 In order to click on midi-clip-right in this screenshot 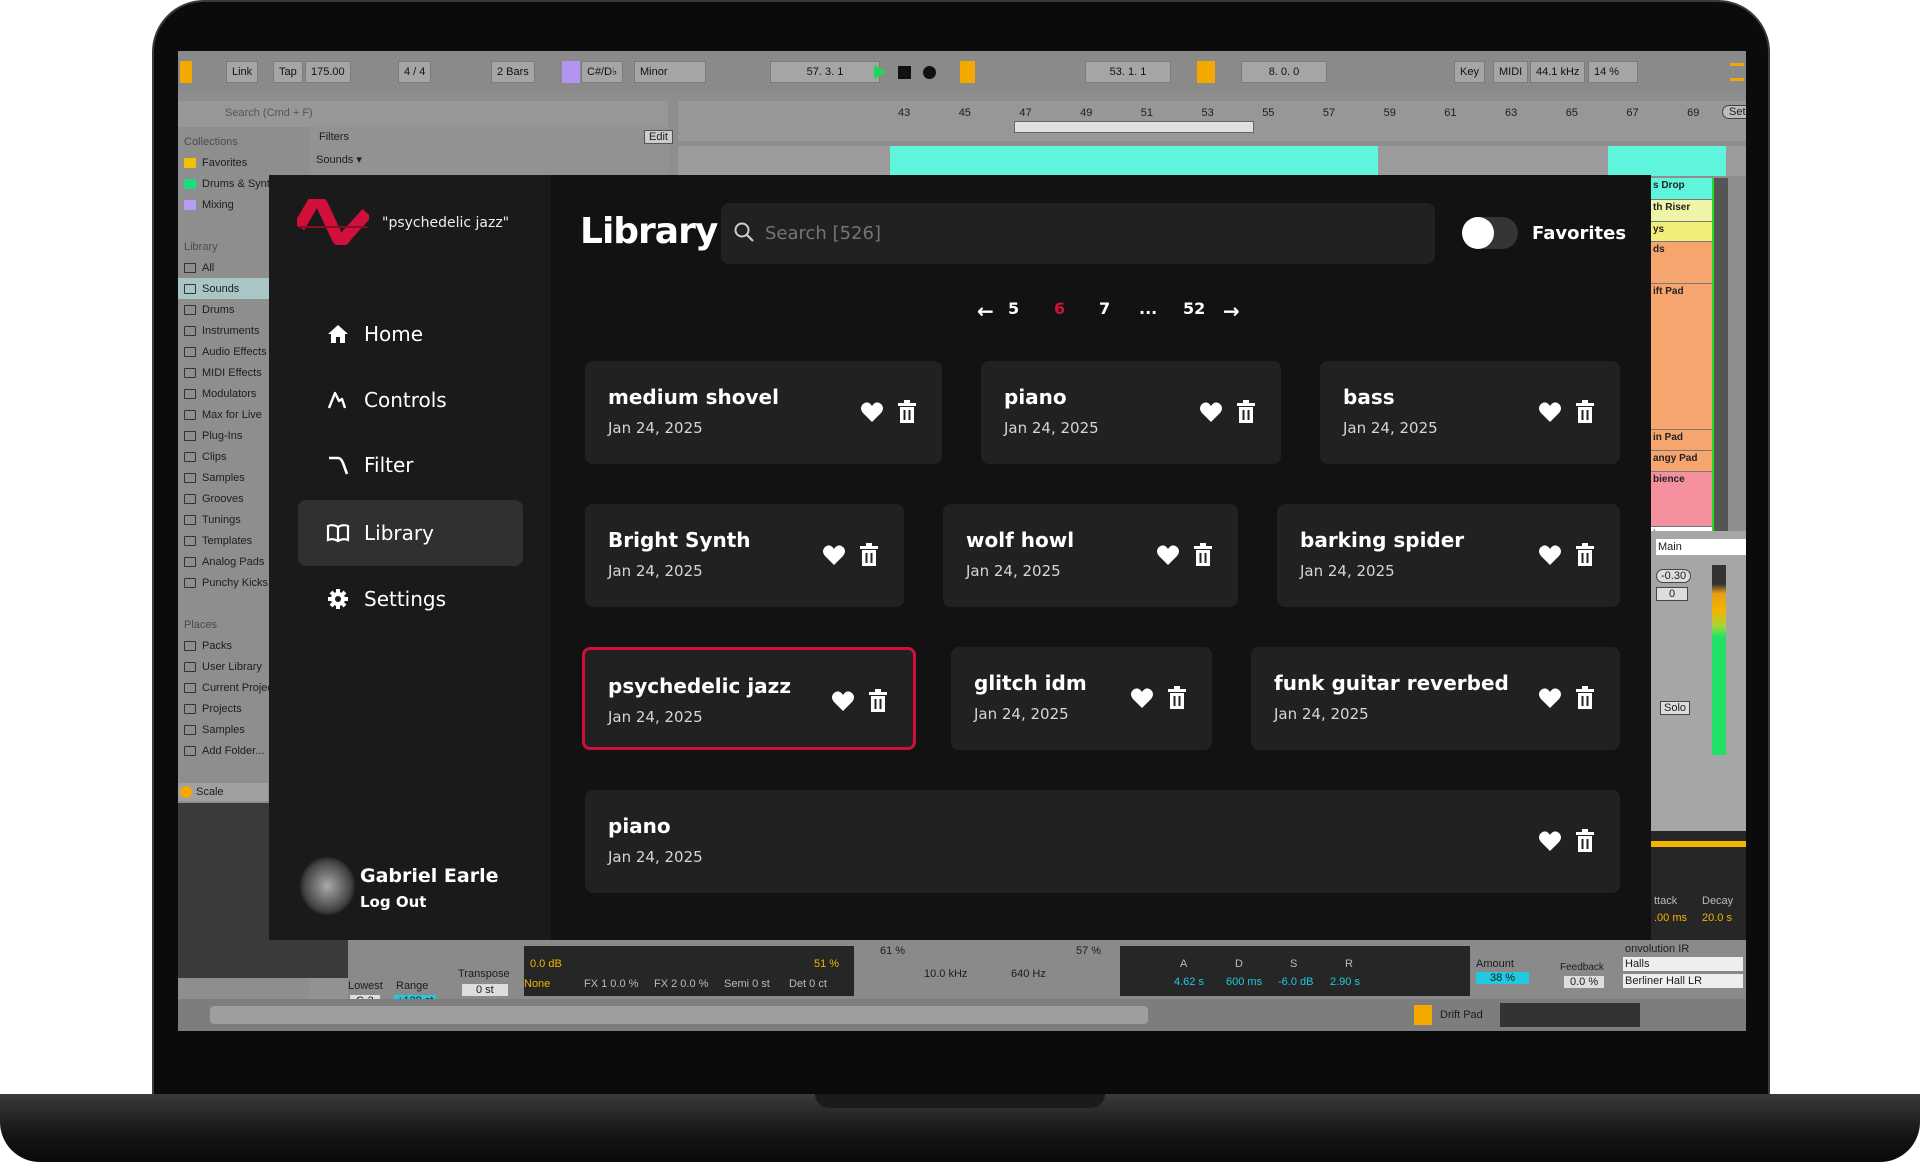, I will do `click(1667, 161)`.